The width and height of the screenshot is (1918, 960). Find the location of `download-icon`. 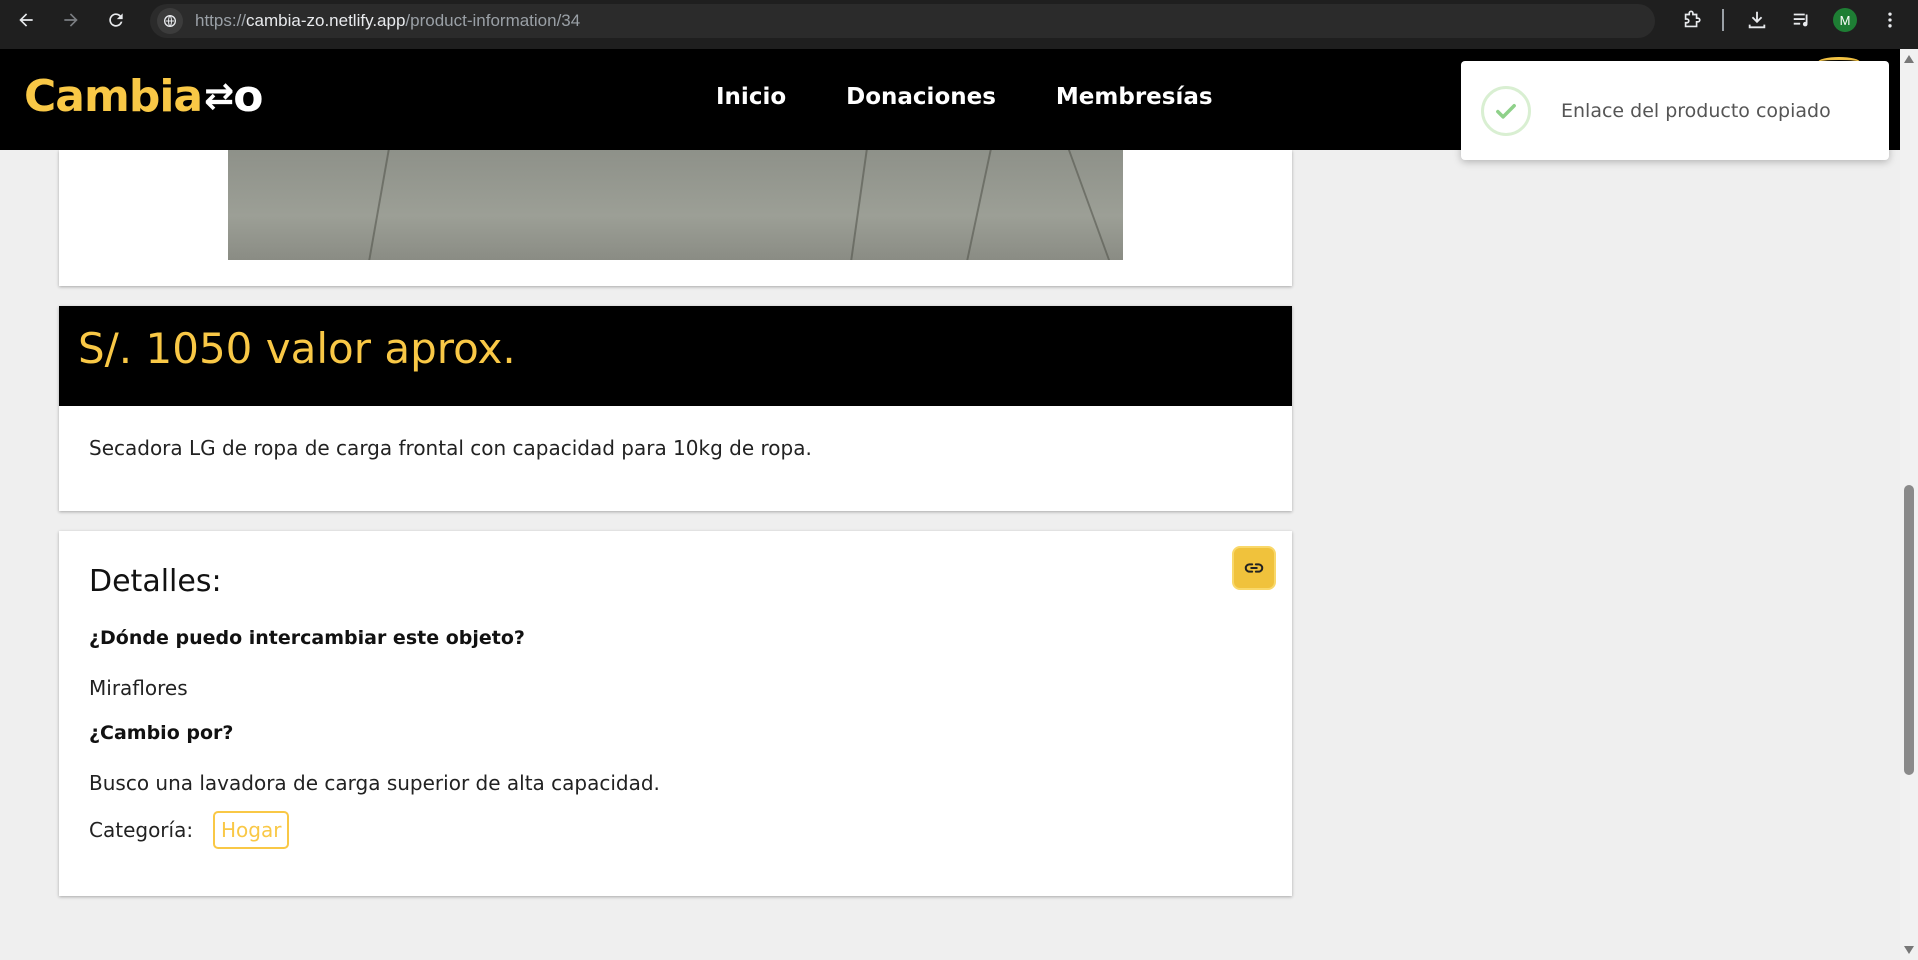

download-icon is located at coordinates (1757, 20).